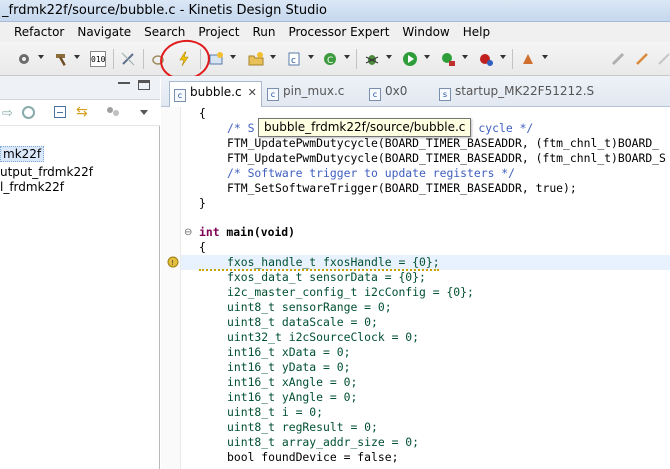 The image size is (670, 469). What do you see at coordinates (202, 247) in the screenshot?
I see `code-line: {` at bounding box center [202, 247].